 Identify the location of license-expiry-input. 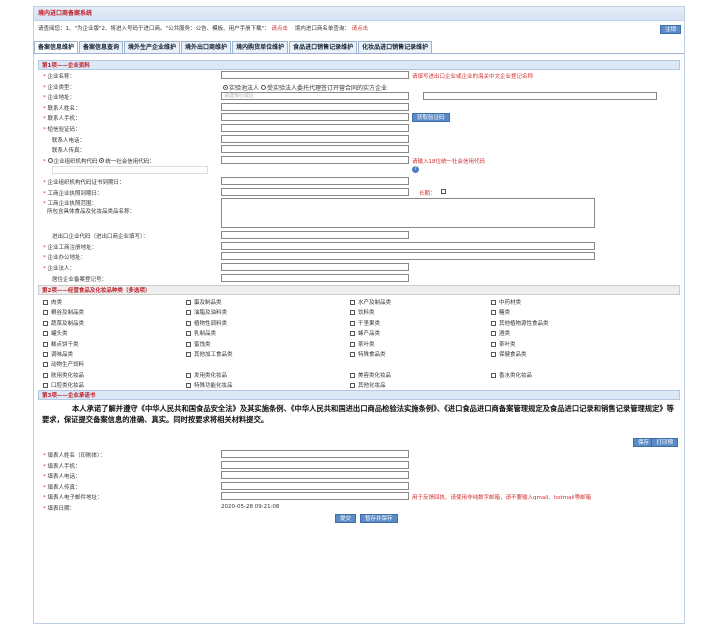
(315, 191).